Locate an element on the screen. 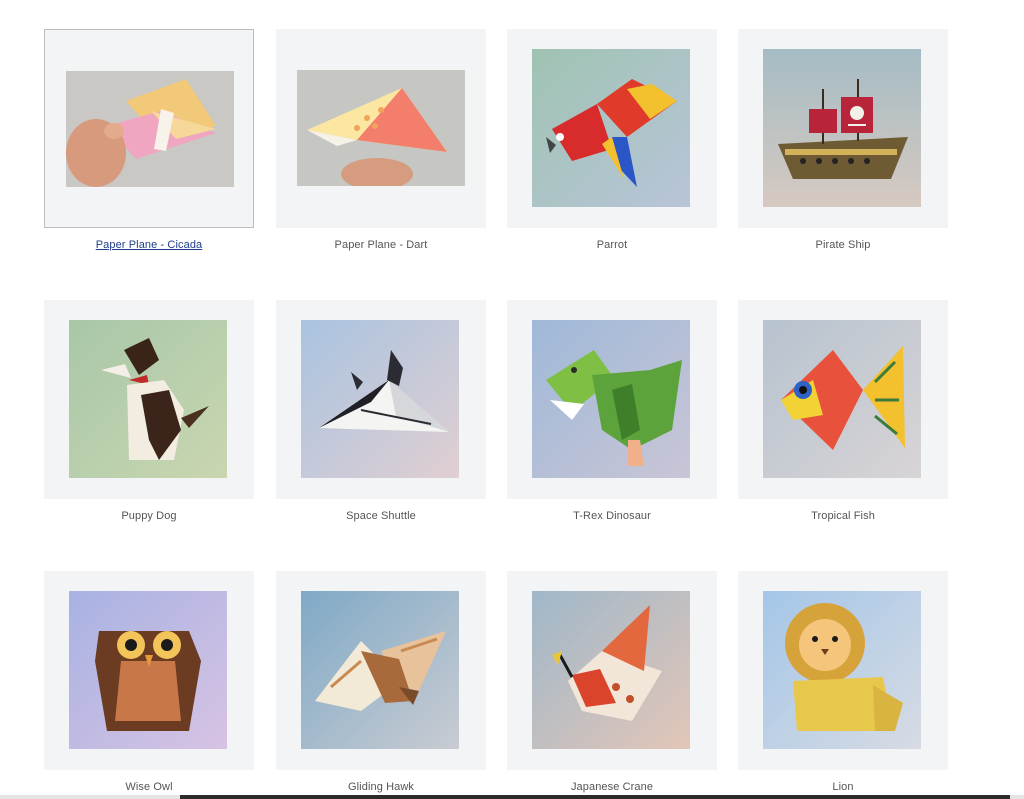  wise-owl-image is located at coordinates (148, 670).